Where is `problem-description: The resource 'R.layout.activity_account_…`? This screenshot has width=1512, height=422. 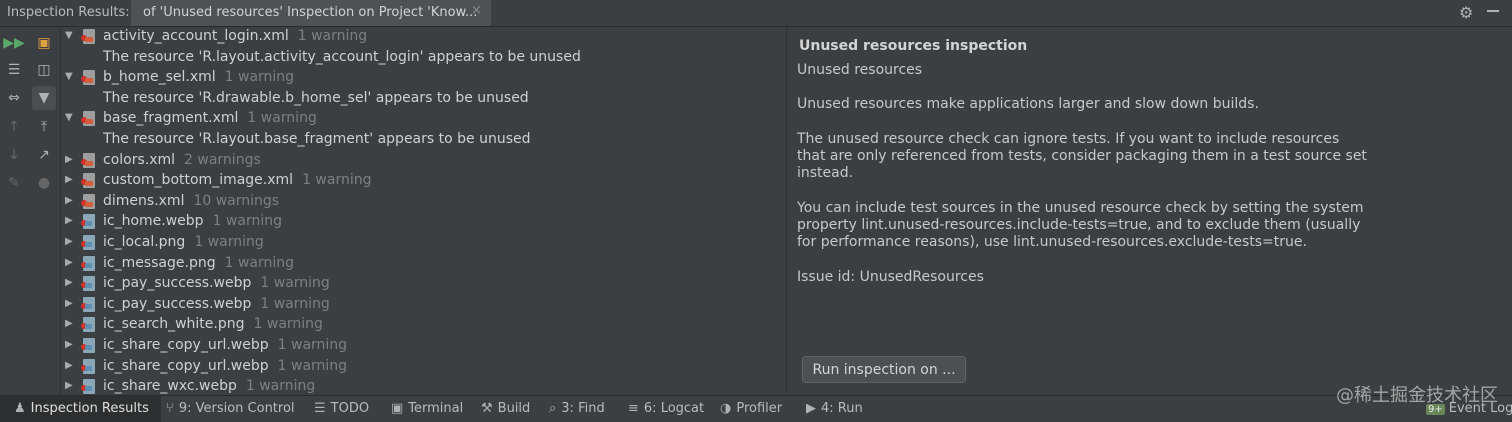 problem-description: The resource 'R.layout.activity_account_… is located at coordinates (342, 56).